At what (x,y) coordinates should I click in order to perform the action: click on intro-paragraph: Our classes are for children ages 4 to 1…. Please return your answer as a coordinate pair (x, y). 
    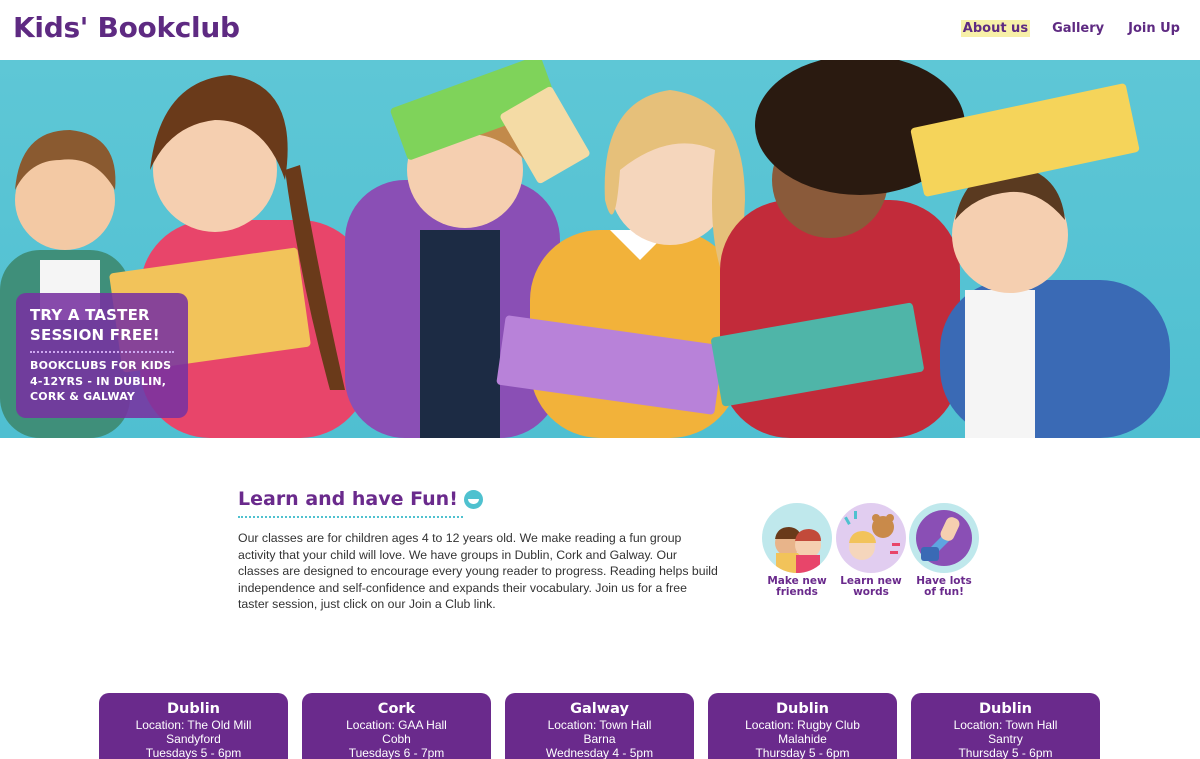
    Looking at the image, I should click on (478, 571).